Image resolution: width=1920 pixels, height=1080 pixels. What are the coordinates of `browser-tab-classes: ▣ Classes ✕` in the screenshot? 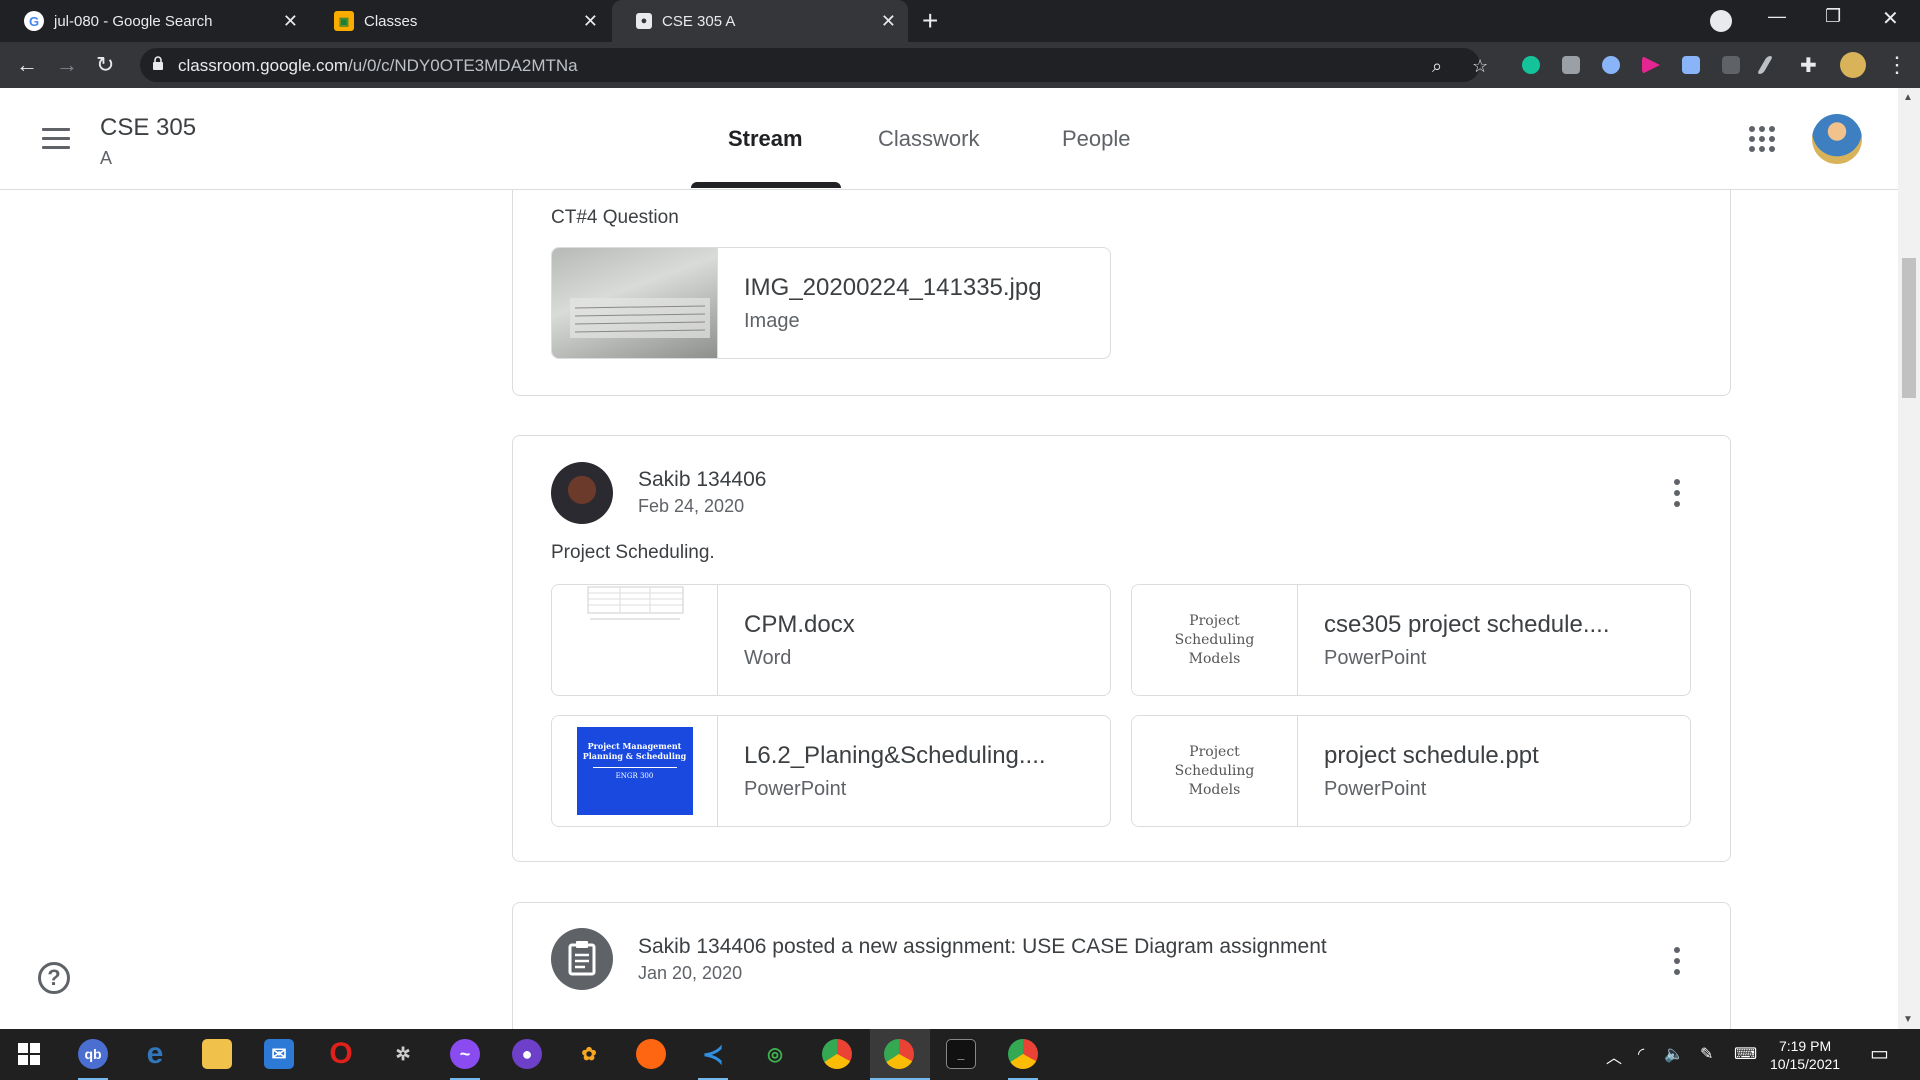 It's located at (460, 21).